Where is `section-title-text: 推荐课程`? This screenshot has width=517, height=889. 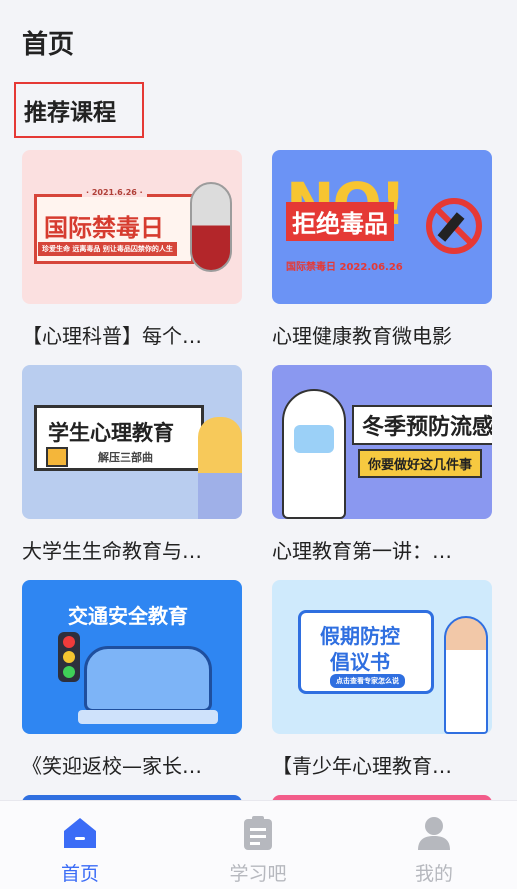 section-title-text: 推荐课程 is located at coordinates (70, 113).